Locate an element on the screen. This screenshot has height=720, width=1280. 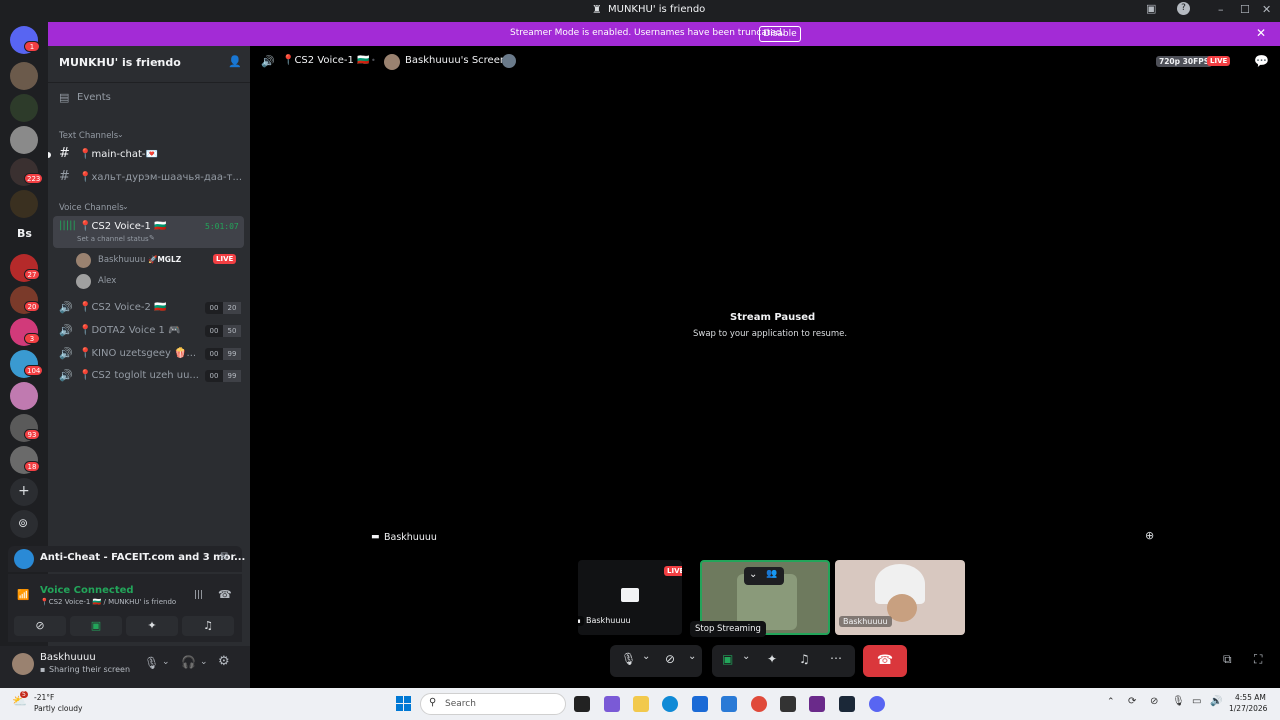
guild-icon-server-4: 223 is located at coordinates (27, 172).